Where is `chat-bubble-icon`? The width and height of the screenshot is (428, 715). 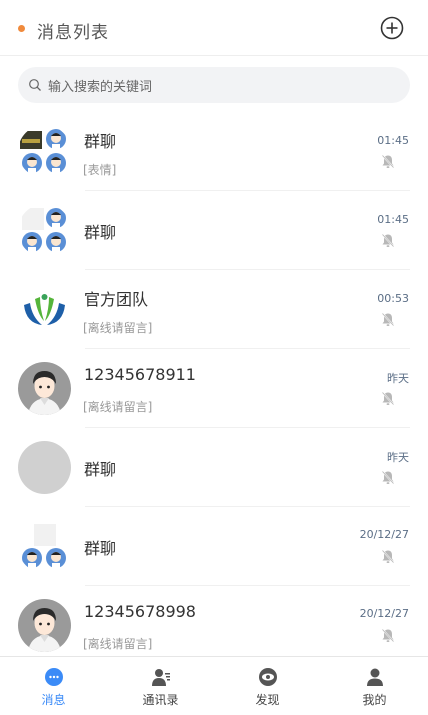
chat-bubble-icon is located at coordinates (54, 677).